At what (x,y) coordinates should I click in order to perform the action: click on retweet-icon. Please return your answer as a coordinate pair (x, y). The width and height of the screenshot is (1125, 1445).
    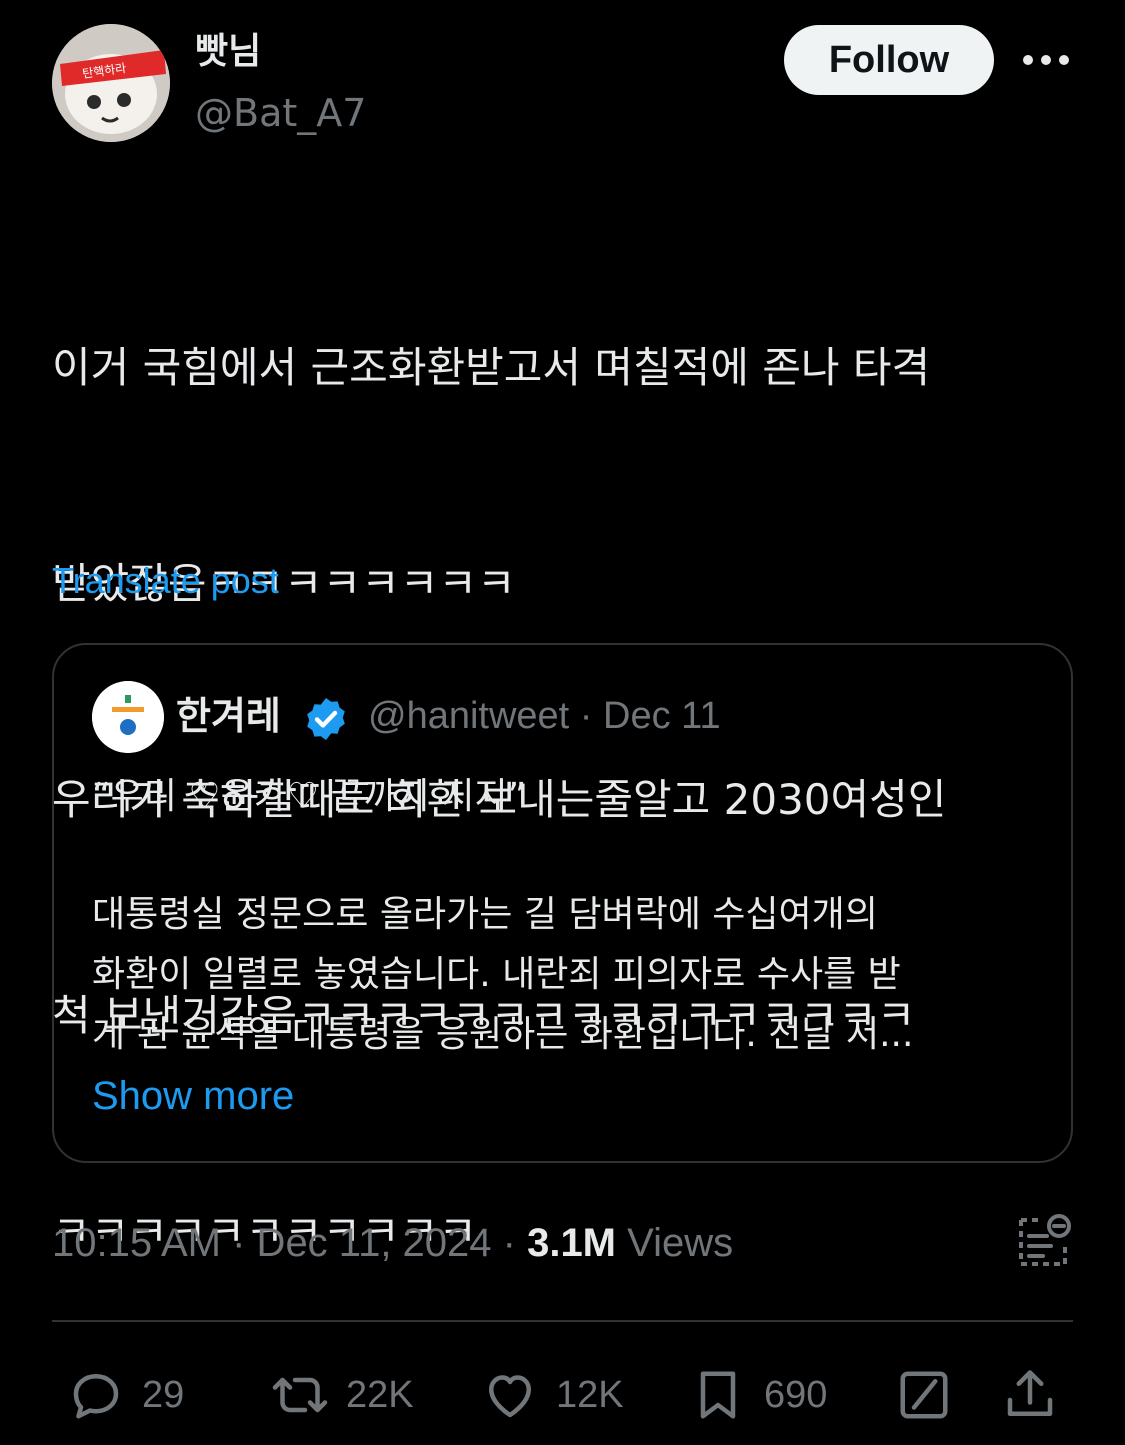
    Looking at the image, I should click on (300, 1395).